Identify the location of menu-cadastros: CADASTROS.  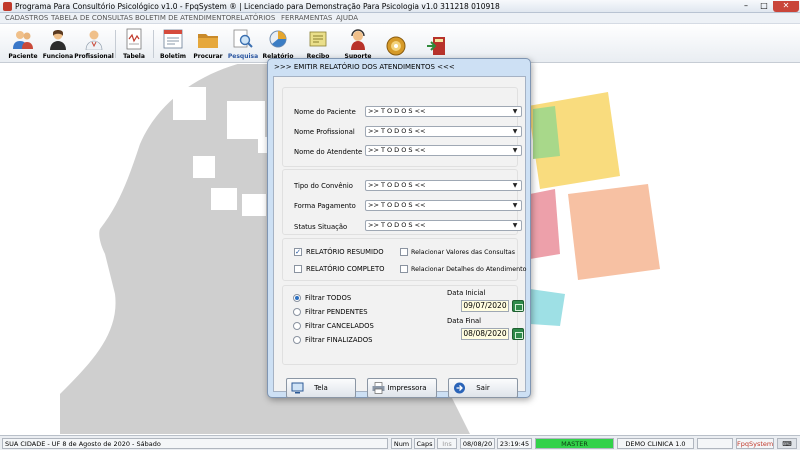
(26, 18).